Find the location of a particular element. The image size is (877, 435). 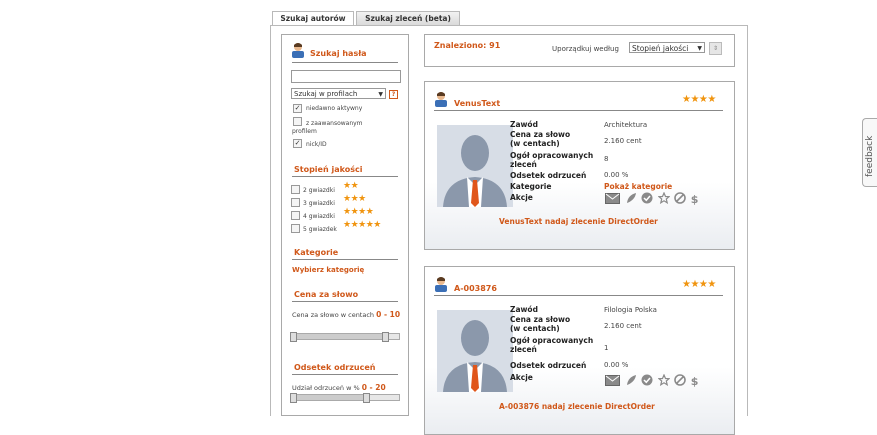

help-icon: ? is located at coordinates (393, 94).